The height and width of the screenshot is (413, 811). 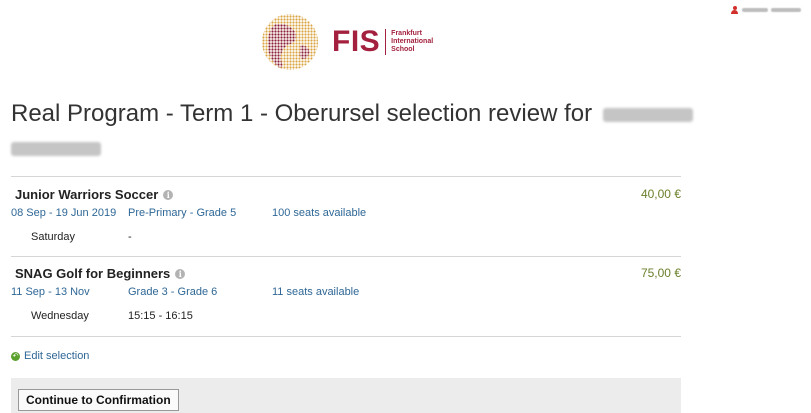 I want to click on edit-selection-link: ↶ Edit selection, so click(x=50, y=356).